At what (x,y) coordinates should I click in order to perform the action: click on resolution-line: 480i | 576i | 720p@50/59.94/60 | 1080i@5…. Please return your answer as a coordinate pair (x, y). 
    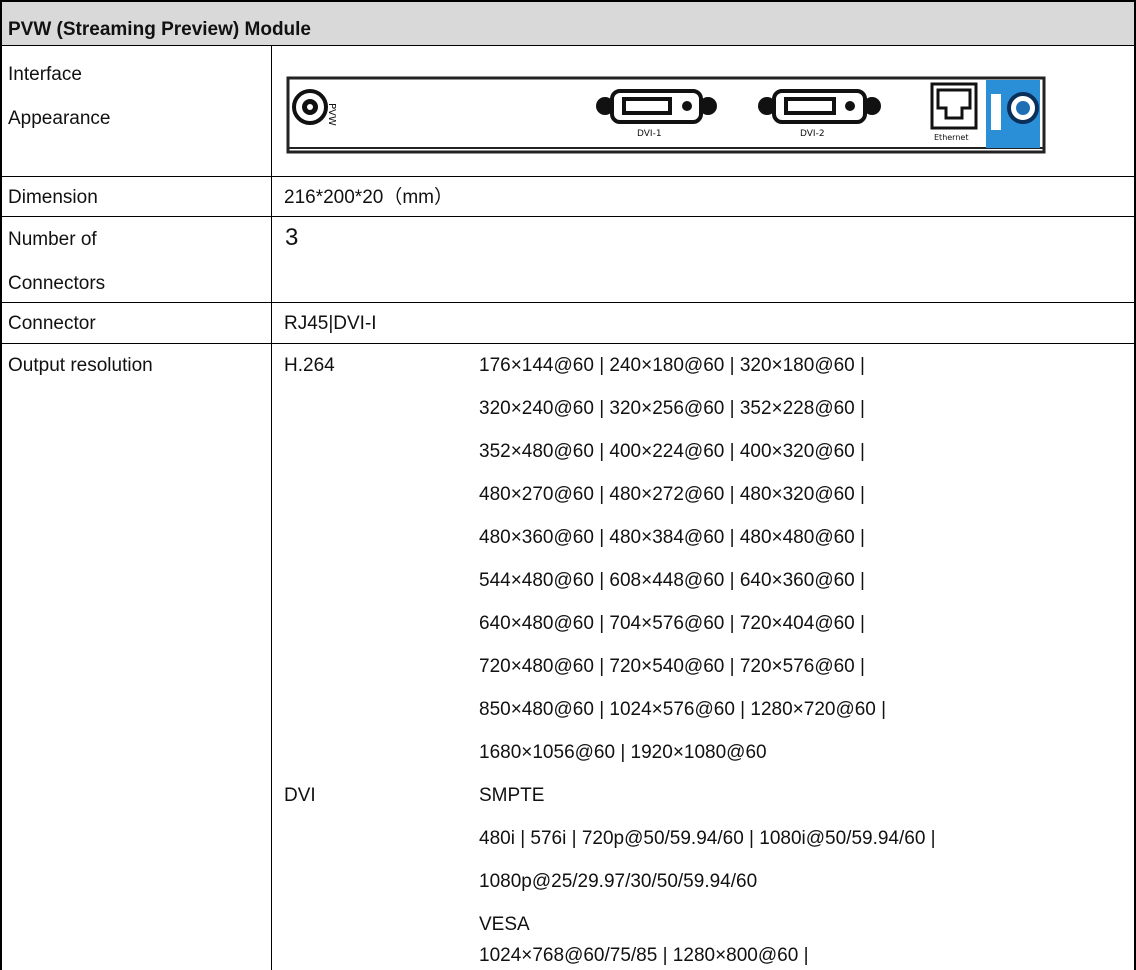
    Looking at the image, I should click on (707, 838).